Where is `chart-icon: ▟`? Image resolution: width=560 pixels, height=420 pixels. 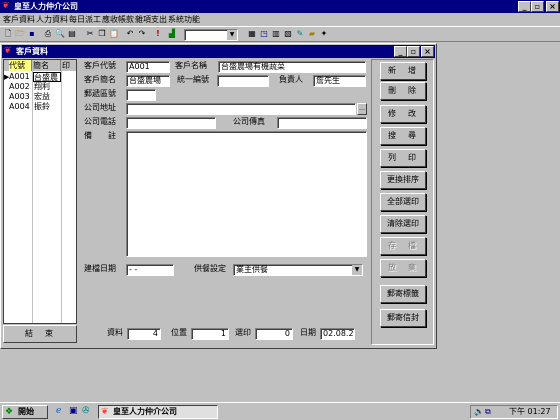 chart-icon: ▟ is located at coordinates (172, 34).